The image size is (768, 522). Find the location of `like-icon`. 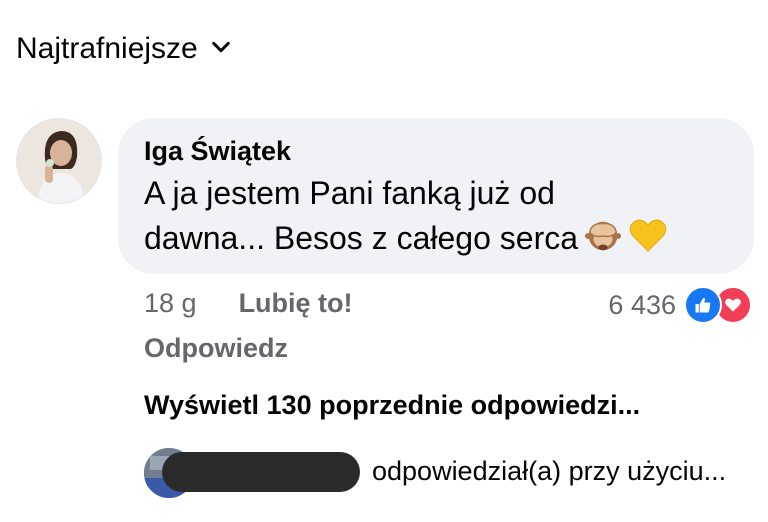

like-icon is located at coordinates (703, 305).